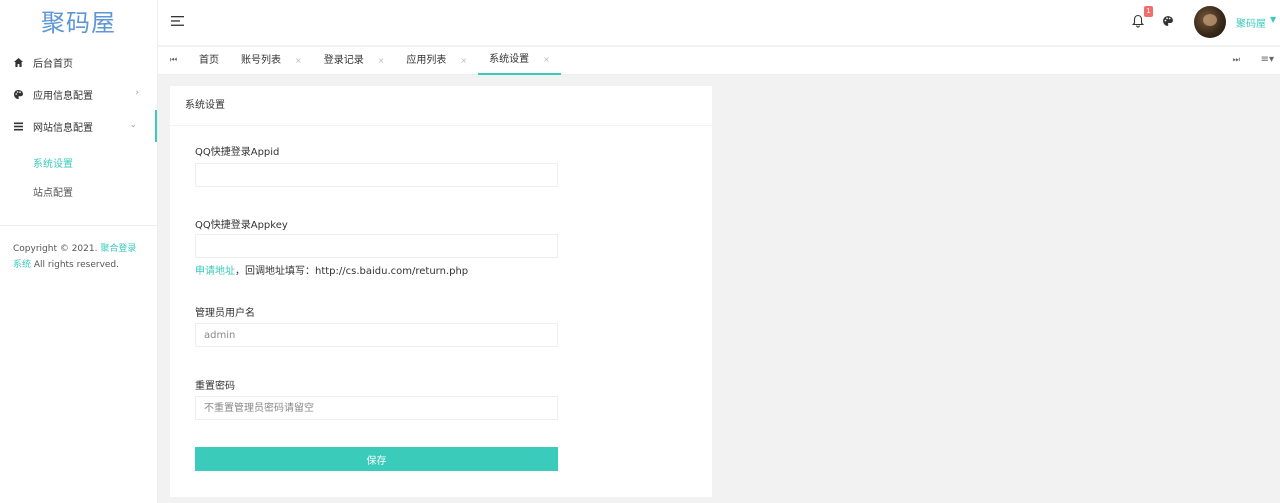  Describe the element at coordinates (78, 23) in the screenshot. I see `logo: 聚码屋` at that location.